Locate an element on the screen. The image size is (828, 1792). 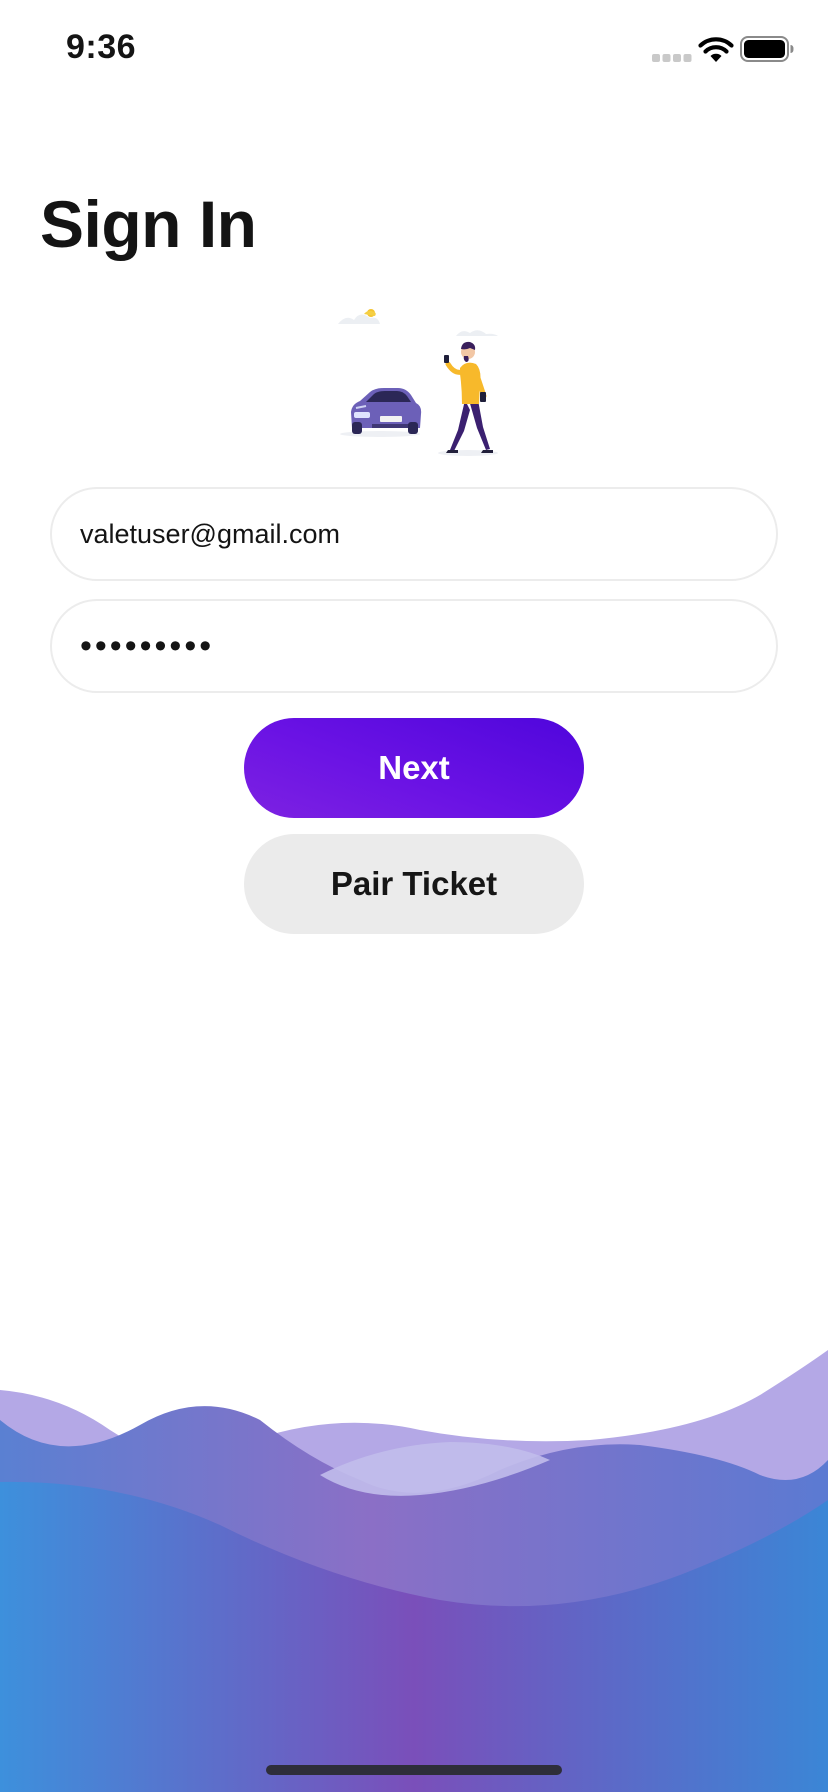
home-indicator is located at coordinates (414, 1770).